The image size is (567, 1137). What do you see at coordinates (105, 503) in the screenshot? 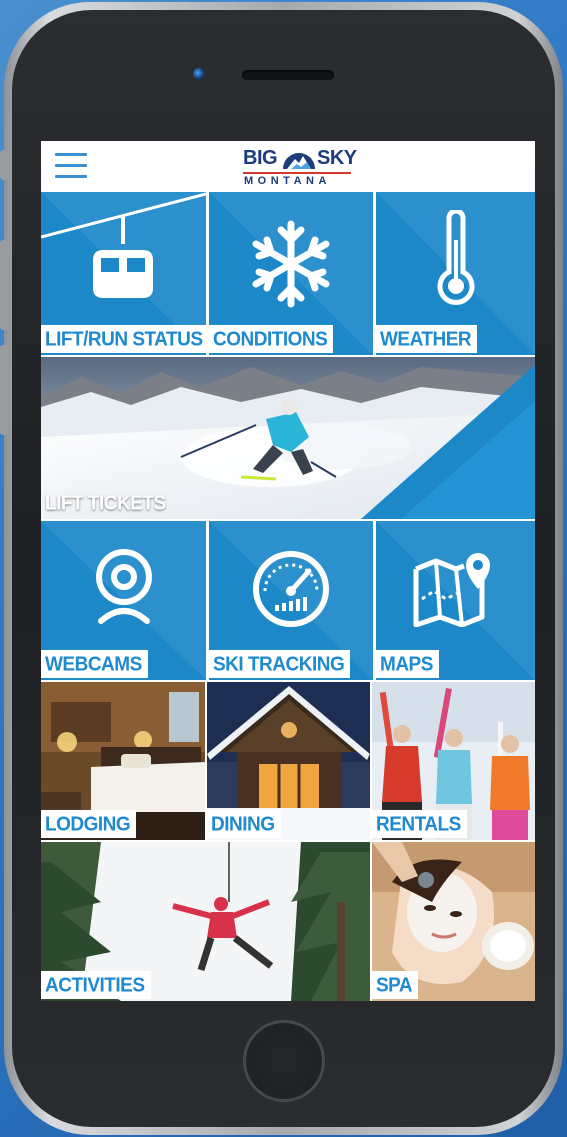
I see `tile-label-lift-tickets: LIFT TICKETS` at bounding box center [105, 503].